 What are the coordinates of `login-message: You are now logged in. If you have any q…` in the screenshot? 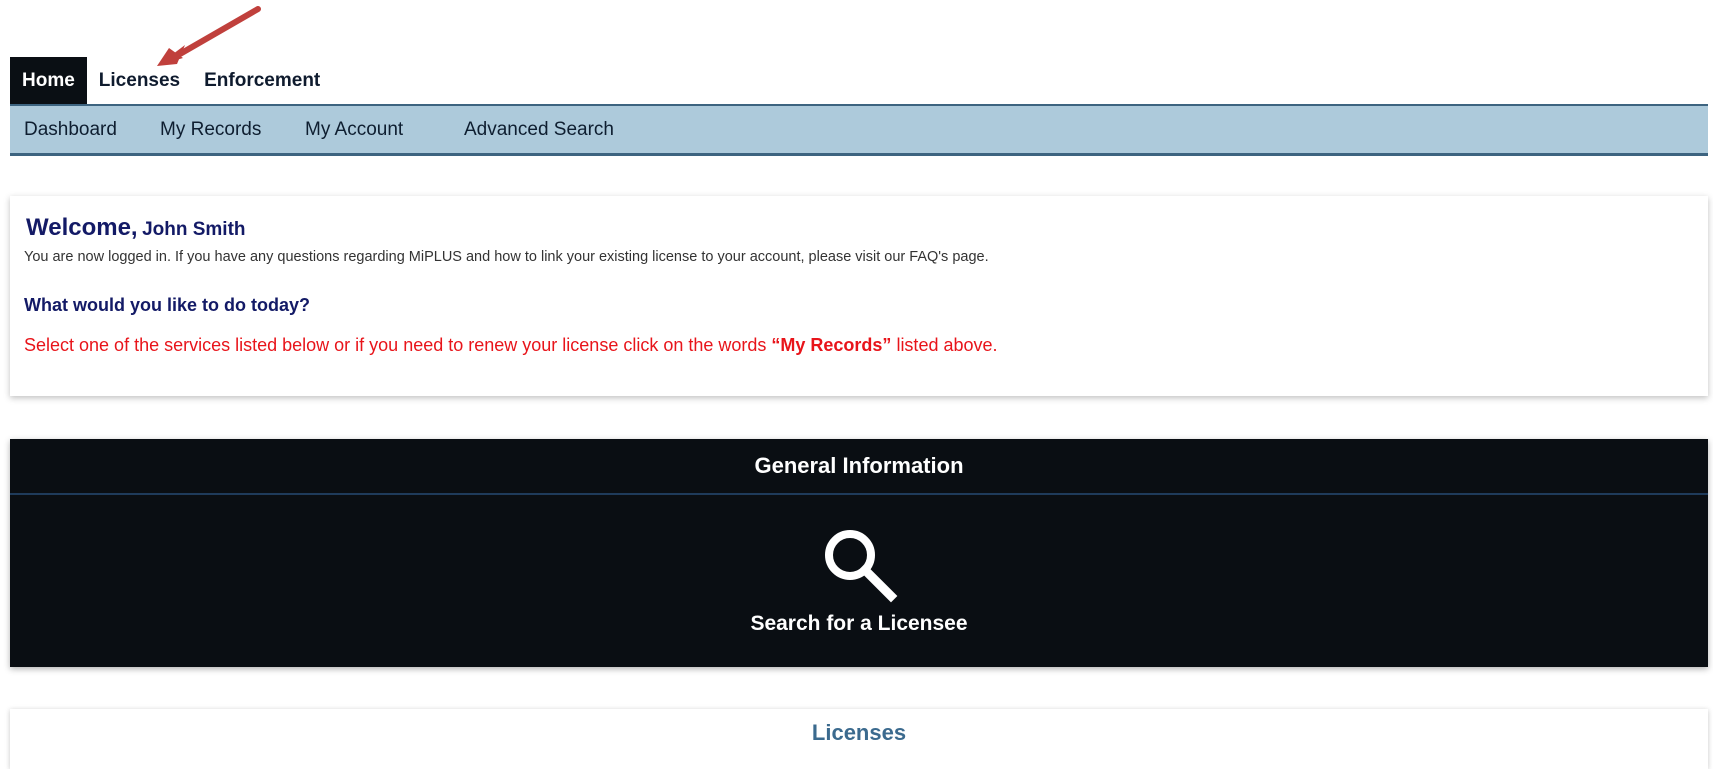 It's located at (506, 257).